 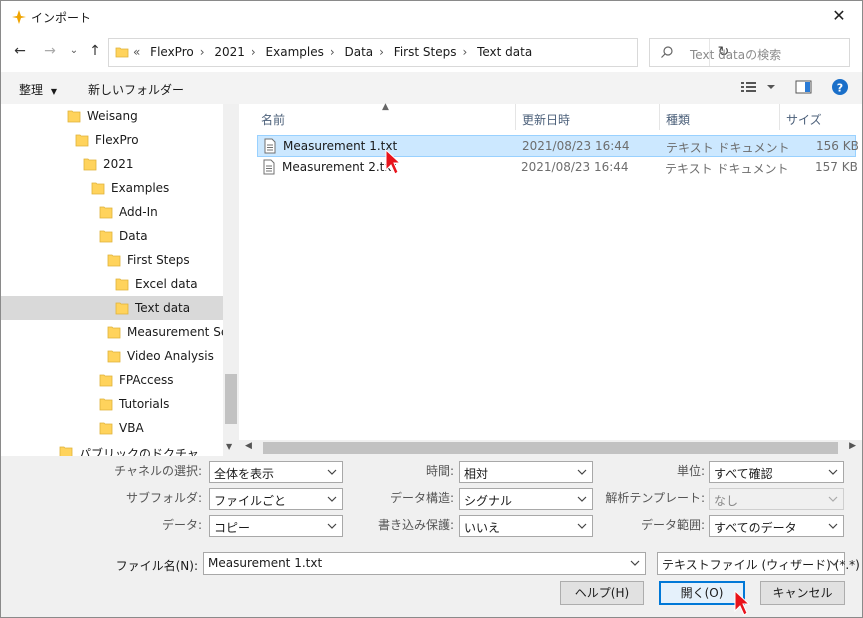 I want to click on file-type: テキスト ドキュメント, so click(x=728, y=148).